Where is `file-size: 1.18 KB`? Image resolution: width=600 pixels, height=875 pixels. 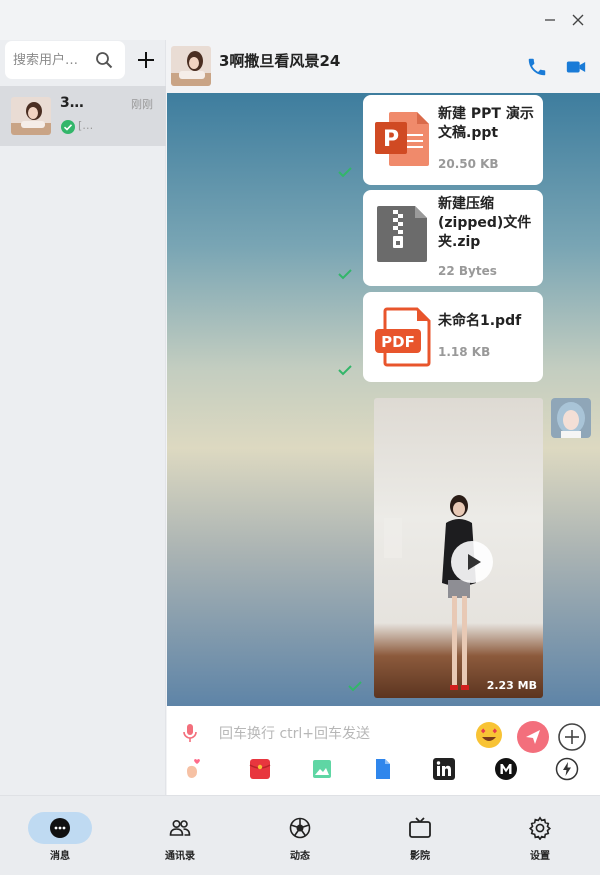 file-size: 1.18 KB is located at coordinates (464, 352).